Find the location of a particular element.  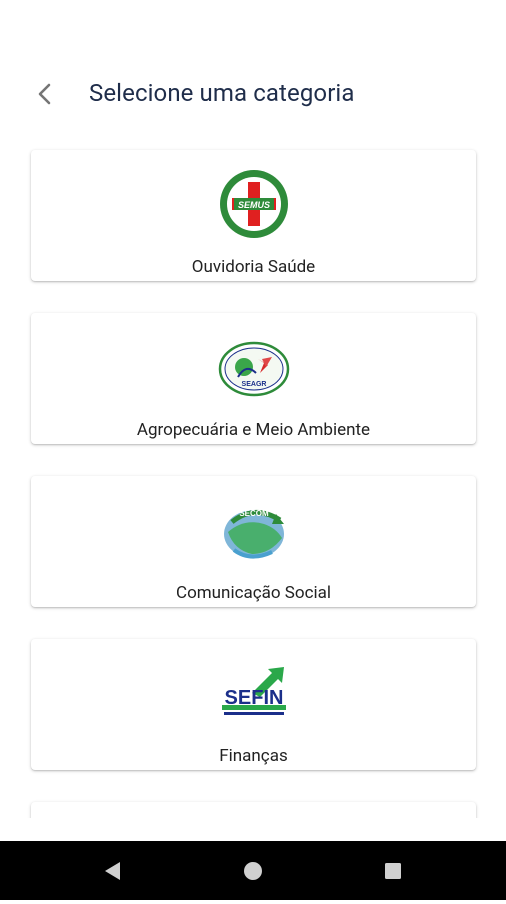

svg-text: SECOM is located at coordinates (254, 513).